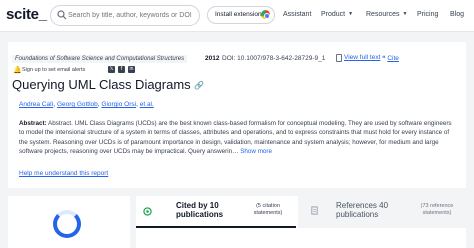  I want to click on publication-year: 2012, so click(212, 58).